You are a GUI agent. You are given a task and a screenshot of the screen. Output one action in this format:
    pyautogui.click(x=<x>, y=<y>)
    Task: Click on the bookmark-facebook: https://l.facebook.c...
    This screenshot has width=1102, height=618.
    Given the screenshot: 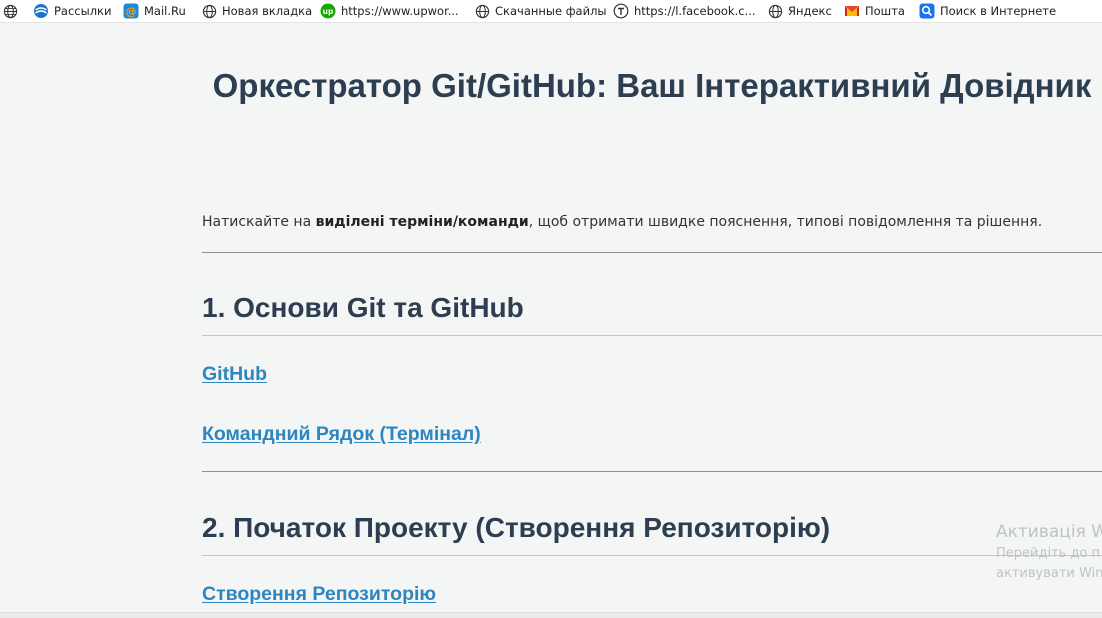 What is the action you would take?
    pyautogui.click(x=684, y=11)
    